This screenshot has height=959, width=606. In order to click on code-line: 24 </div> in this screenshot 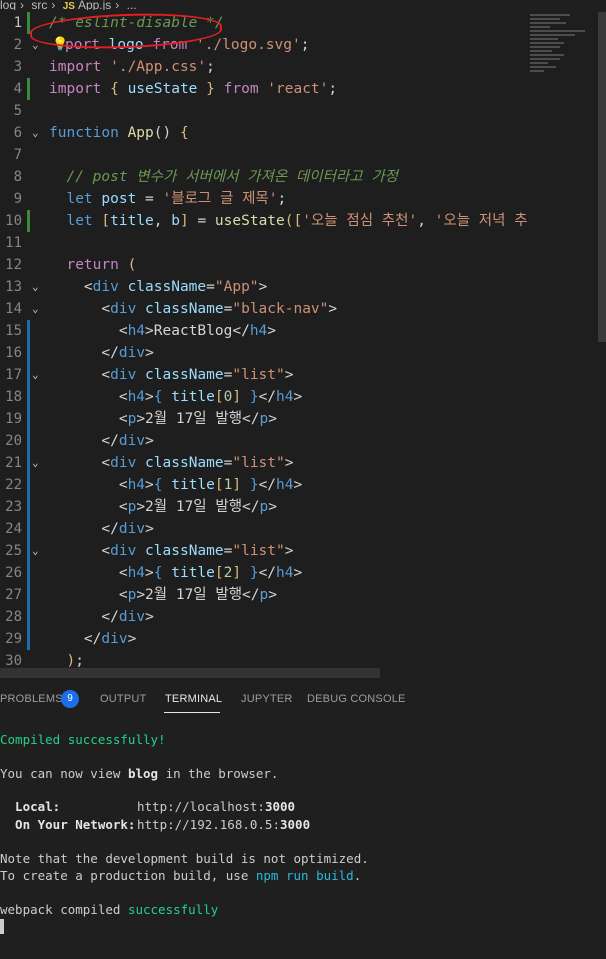, I will do `click(265, 529)`.